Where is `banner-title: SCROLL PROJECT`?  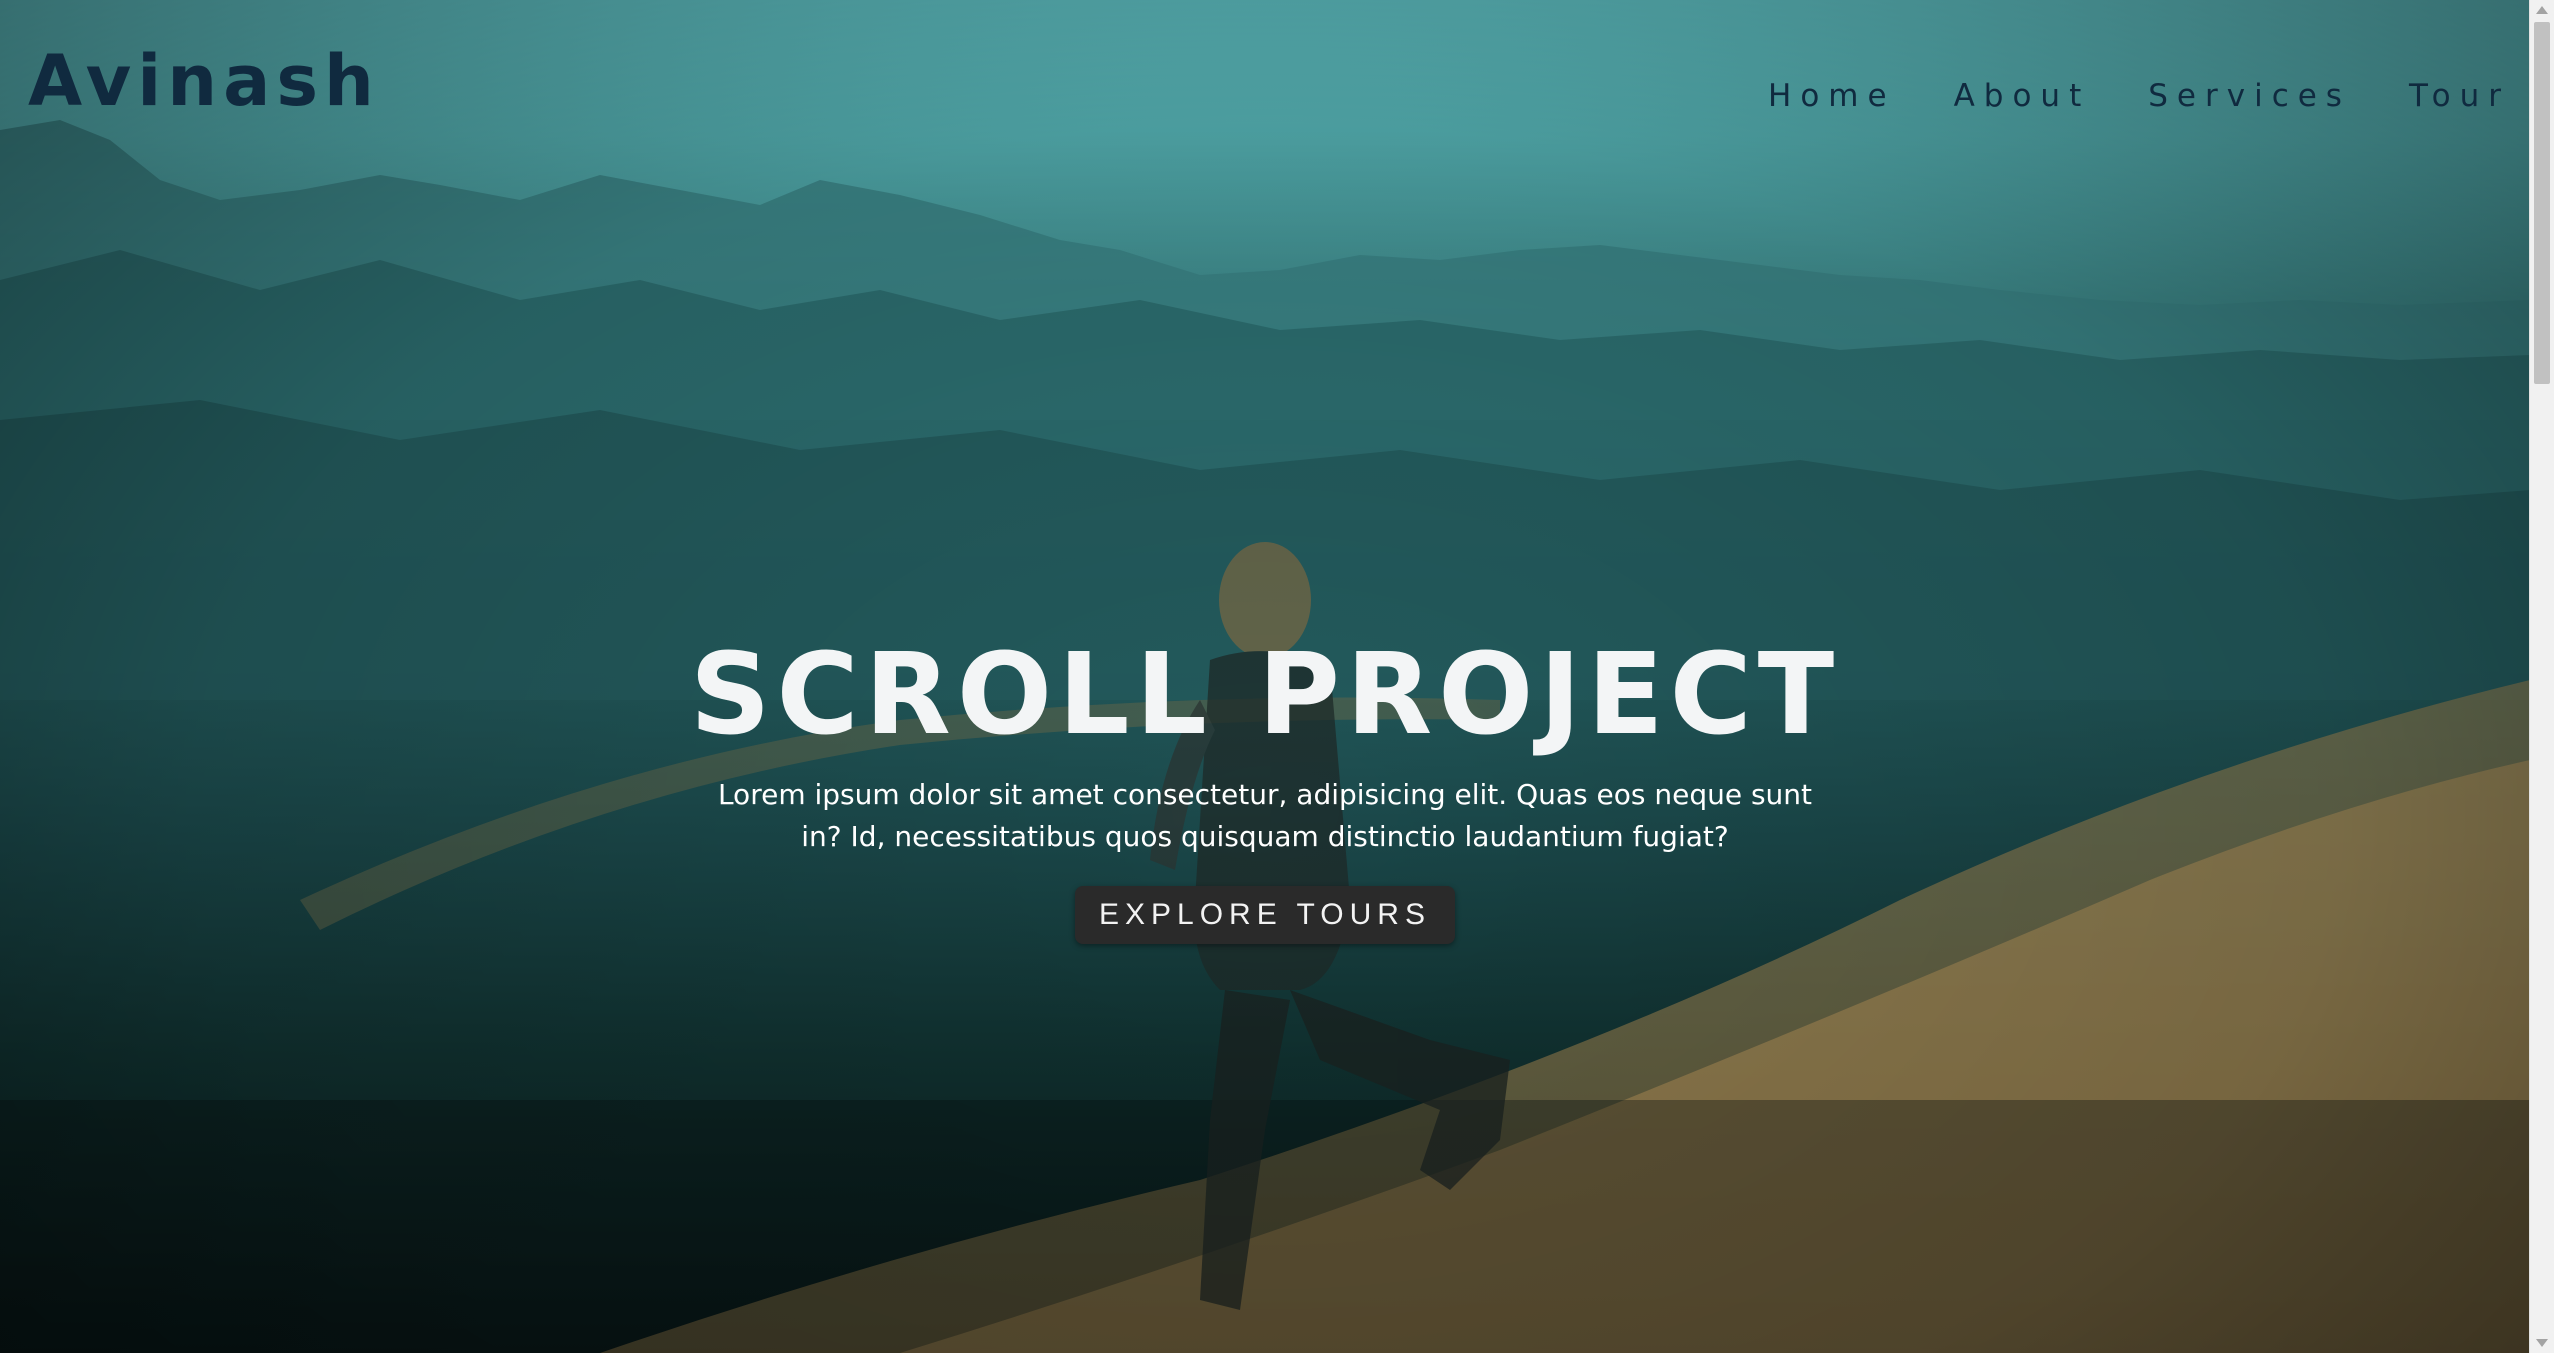 banner-title: SCROLL PROJECT is located at coordinates (1265, 695).